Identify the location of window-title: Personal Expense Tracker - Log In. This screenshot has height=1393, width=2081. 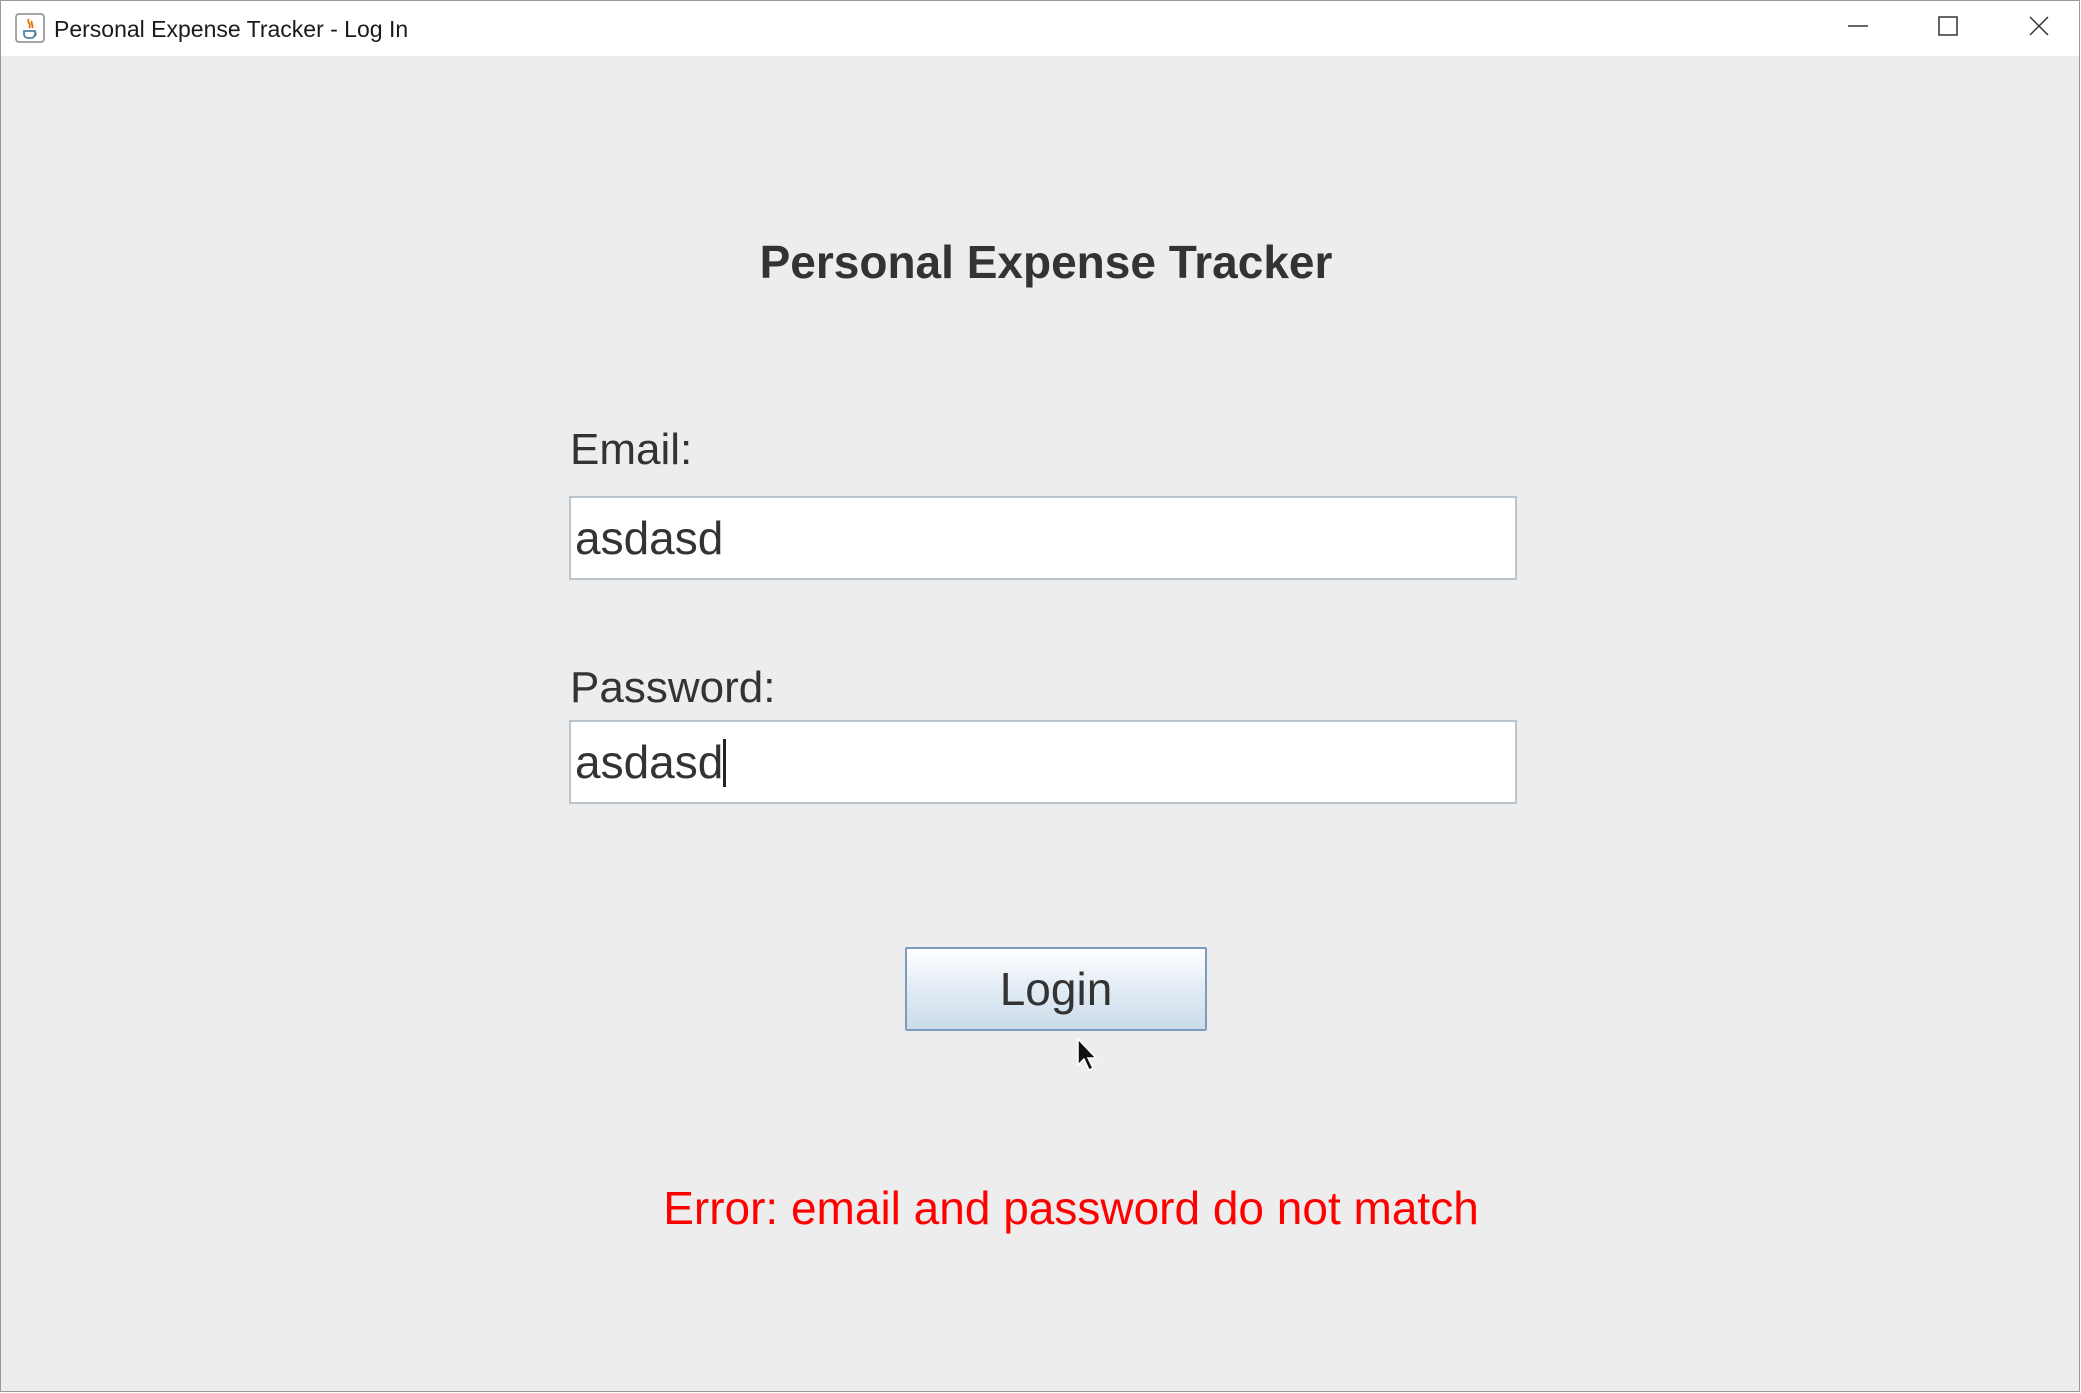
(231, 29).